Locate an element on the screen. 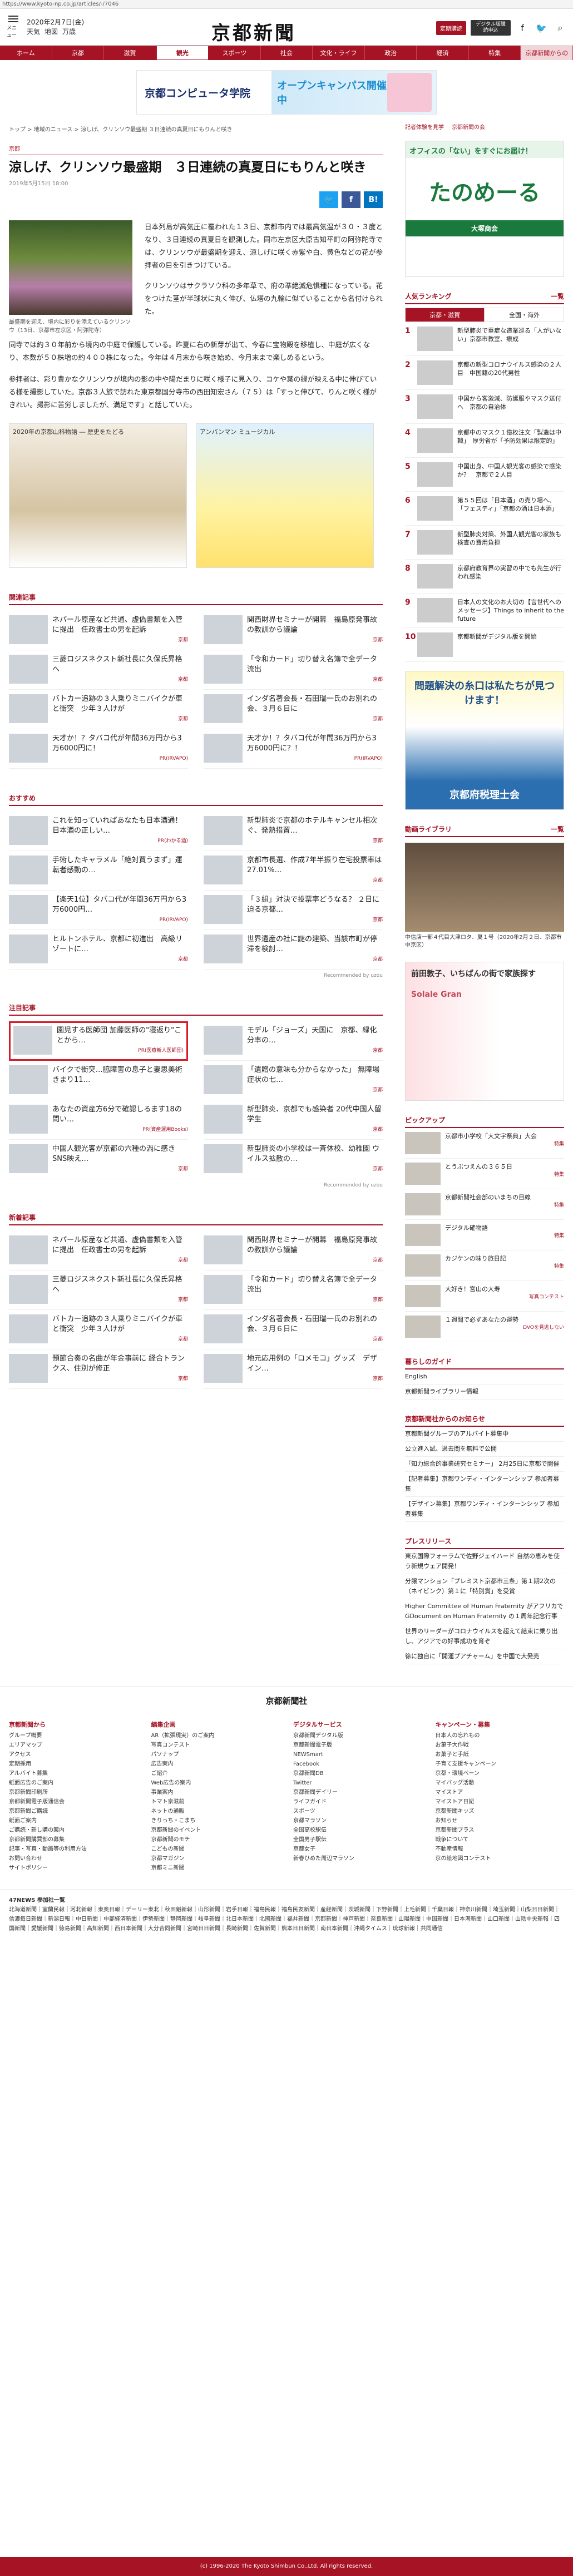  video-thumbnail is located at coordinates (484, 887).